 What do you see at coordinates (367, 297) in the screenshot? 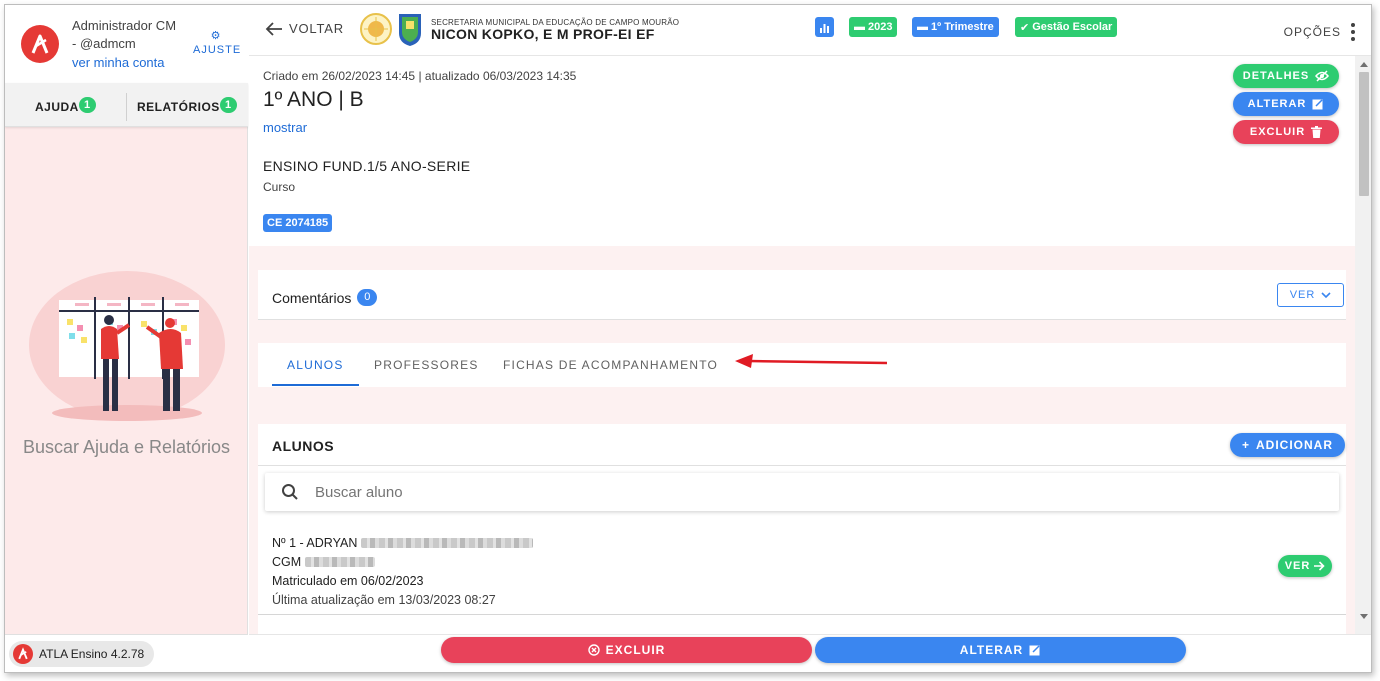
I see `comments-count-badge: 0` at bounding box center [367, 297].